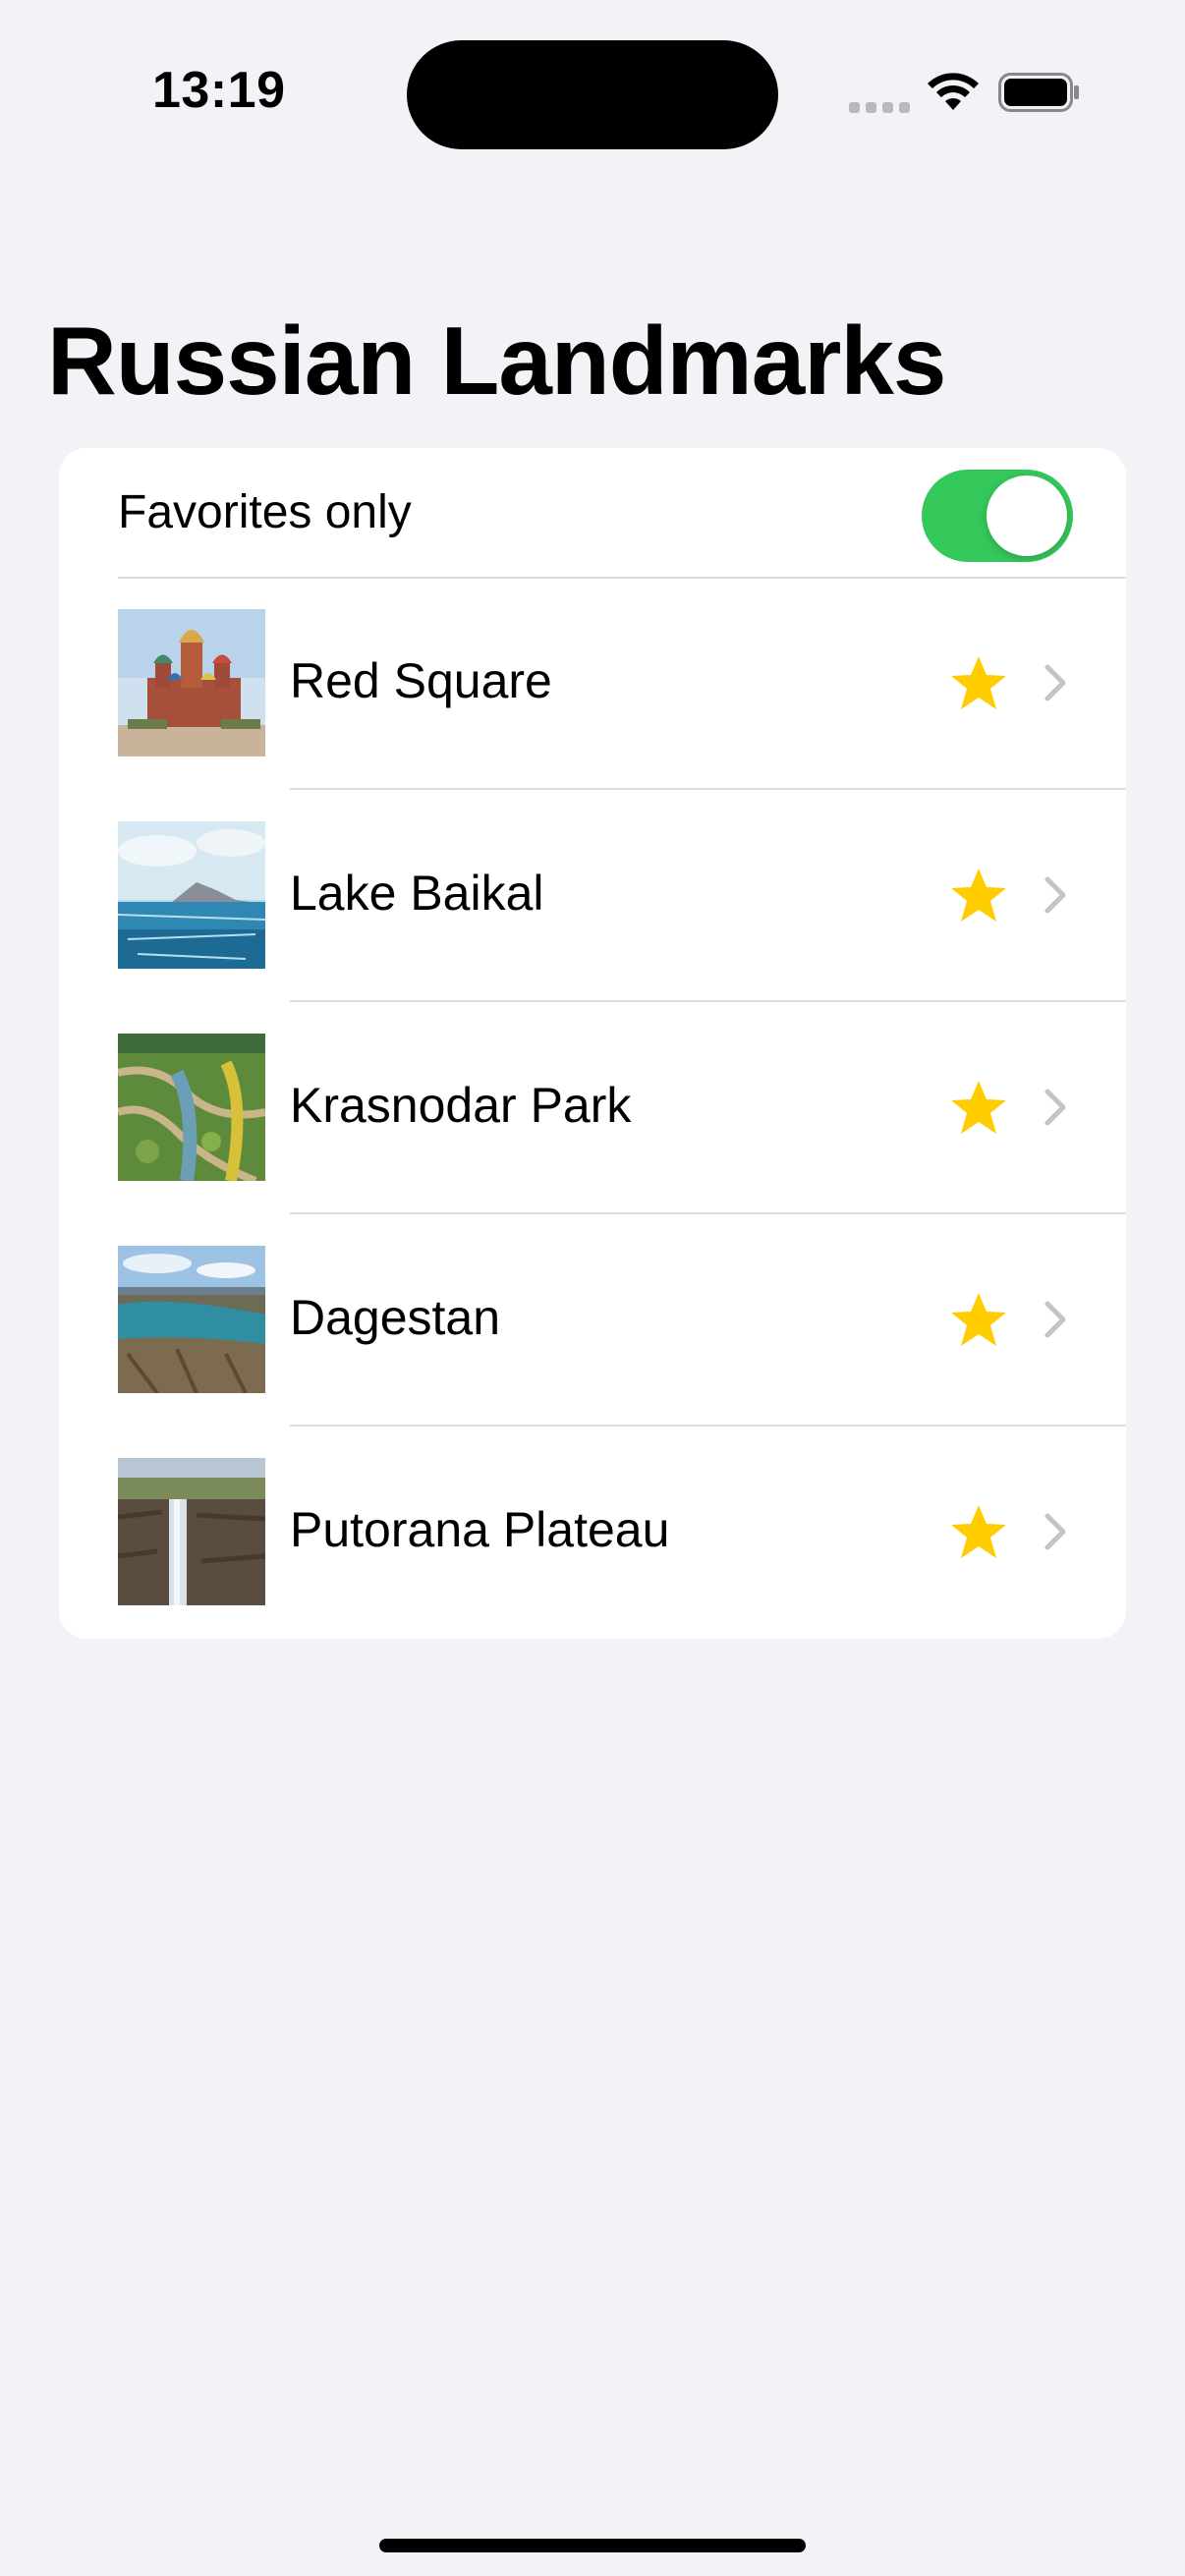 This screenshot has width=1185, height=2576. What do you see at coordinates (192, 895) in the screenshot?
I see `lake-baikal-image` at bounding box center [192, 895].